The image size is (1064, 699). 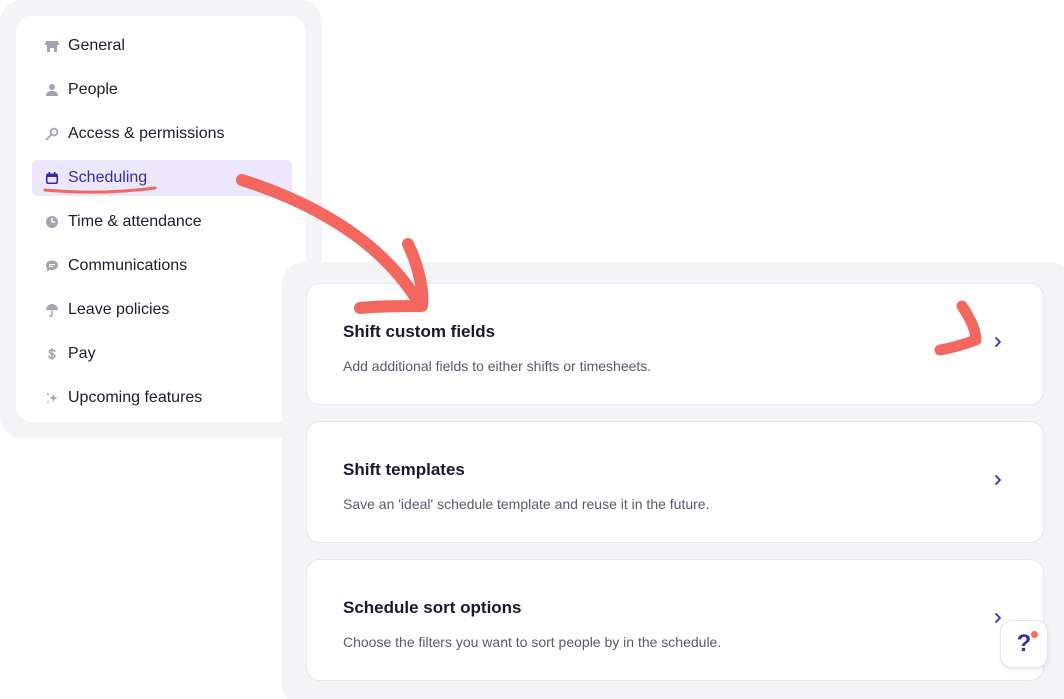 I want to click on calendar-icon, so click(x=52, y=178).